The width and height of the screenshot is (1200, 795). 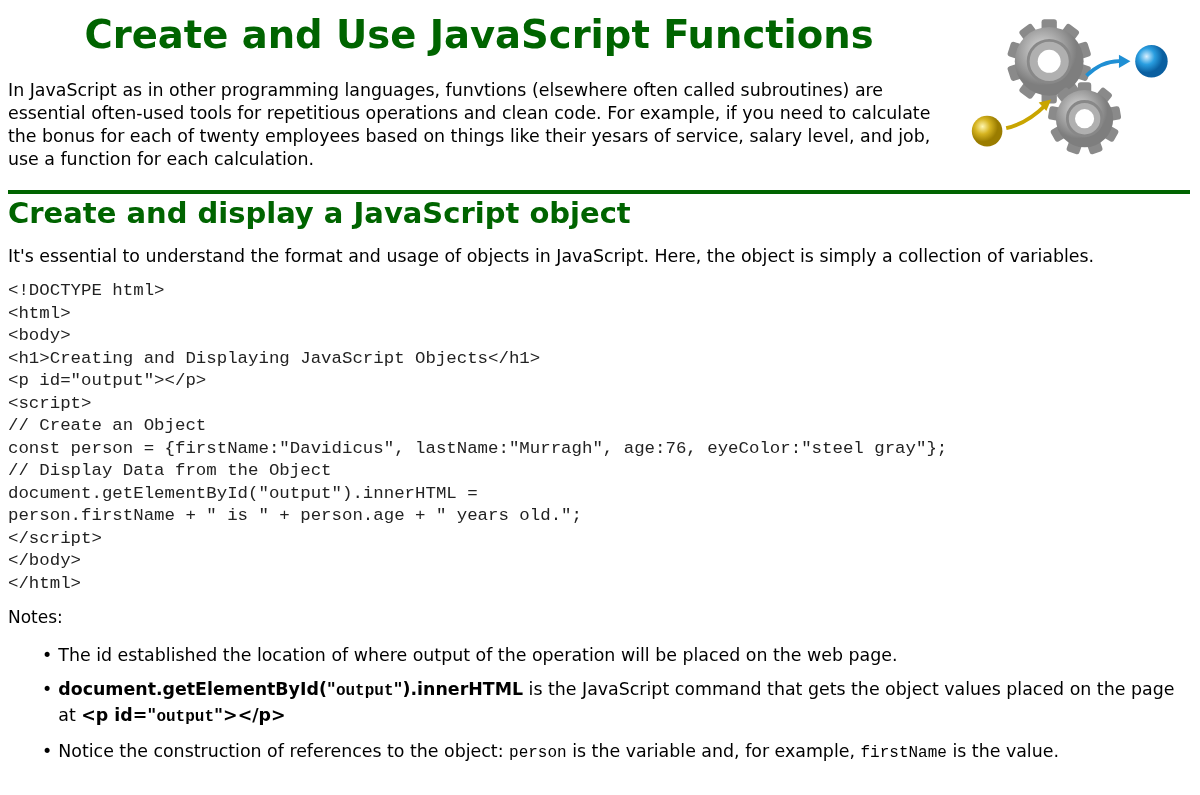 What do you see at coordinates (552, 256) in the screenshot?
I see `section-paragraph: It's essential to understand the format and usage of objects in JavaScript. Here, the object is simply a collection of variables.` at bounding box center [552, 256].